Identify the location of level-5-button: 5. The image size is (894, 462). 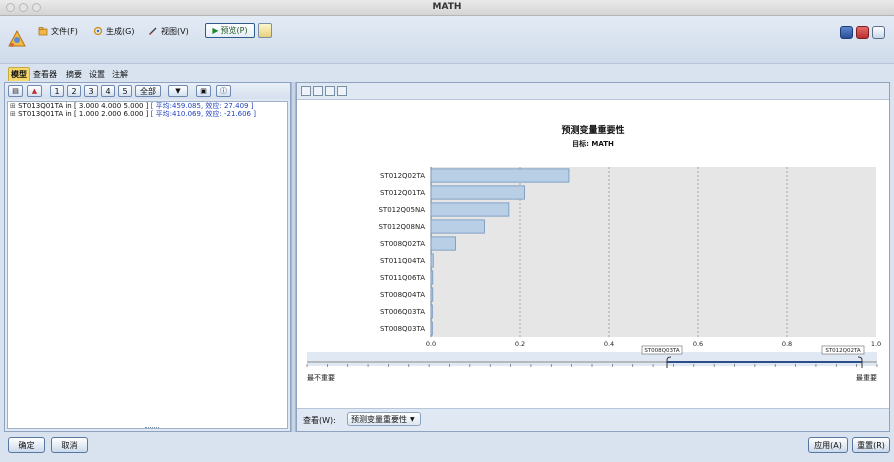
(125, 91).